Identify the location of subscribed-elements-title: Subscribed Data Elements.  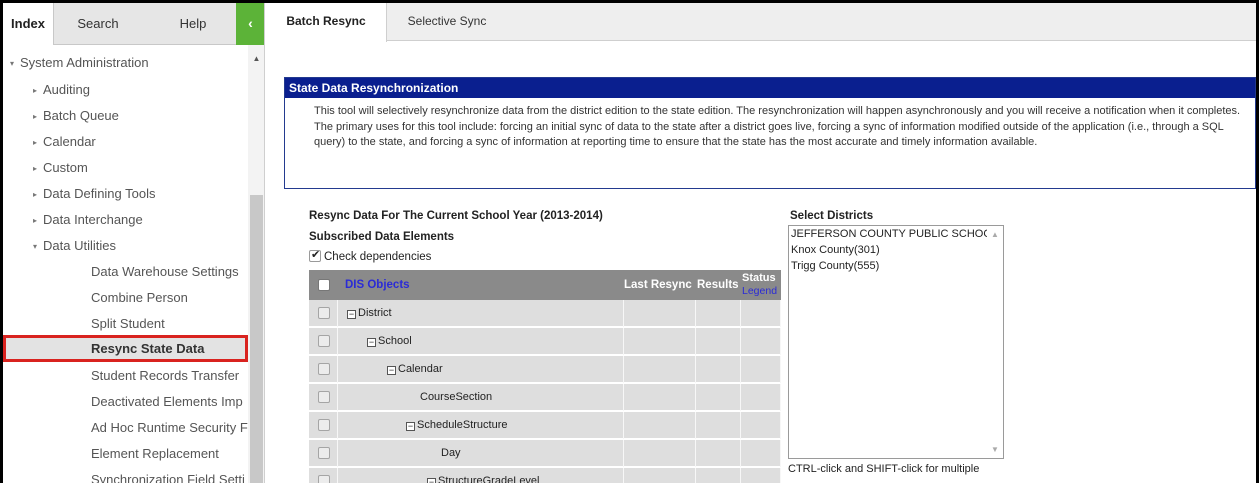
(382, 237).